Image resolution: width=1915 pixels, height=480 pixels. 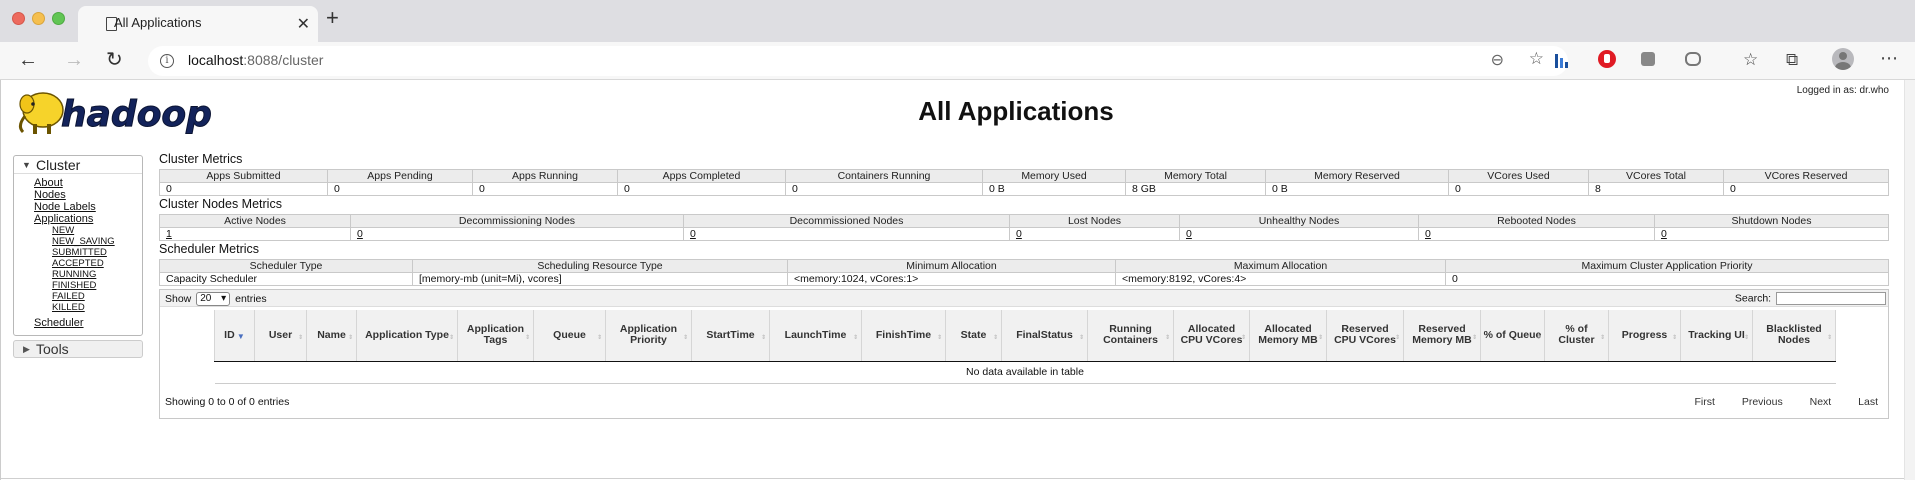 What do you see at coordinates (360, 234) in the screenshot?
I see `metric-link-decommissioning-nodes: 0` at bounding box center [360, 234].